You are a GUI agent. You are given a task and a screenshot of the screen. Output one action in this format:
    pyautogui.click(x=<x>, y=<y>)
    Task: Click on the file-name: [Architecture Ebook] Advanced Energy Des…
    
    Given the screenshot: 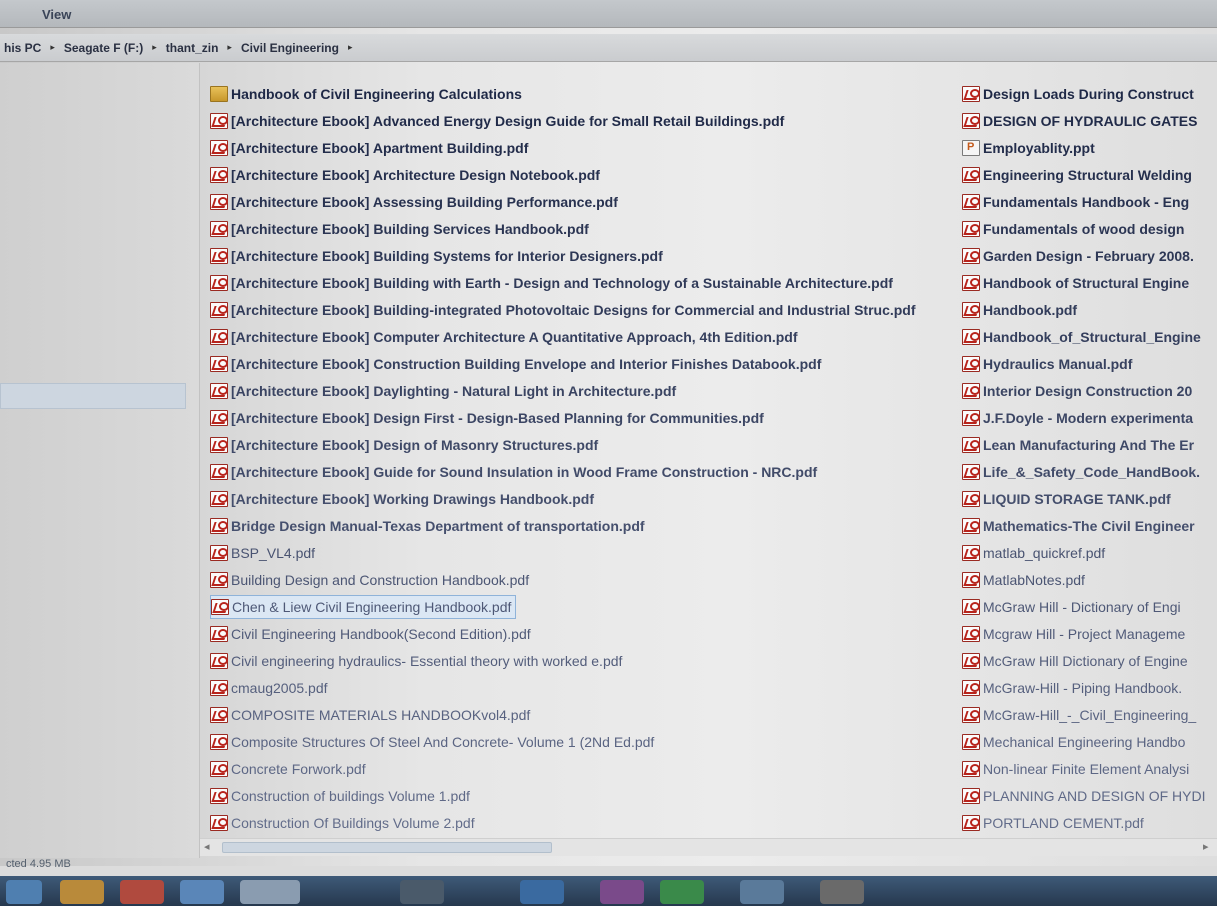 What is the action you would take?
    pyautogui.click(x=508, y=121)
    